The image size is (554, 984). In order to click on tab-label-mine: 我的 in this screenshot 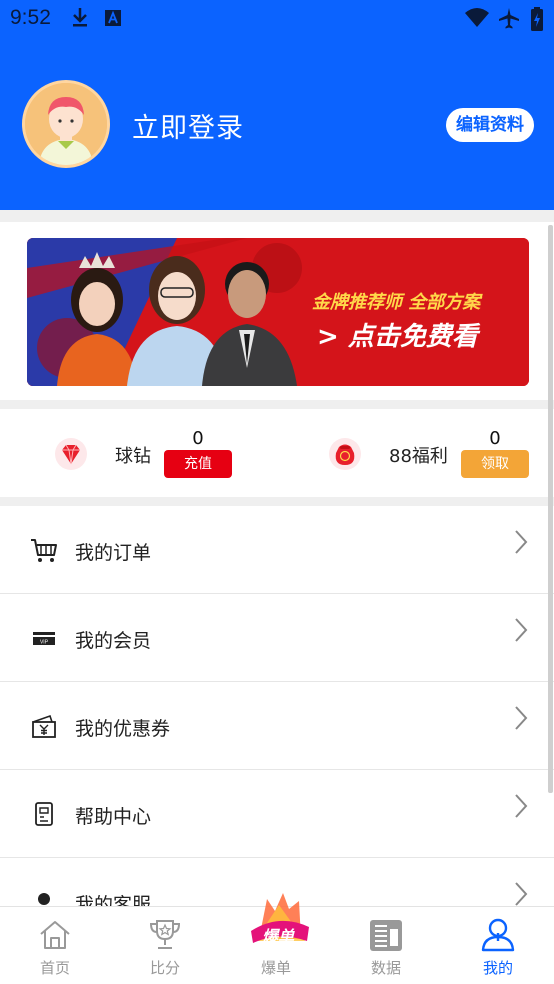, I will do `click(497, 968)`.